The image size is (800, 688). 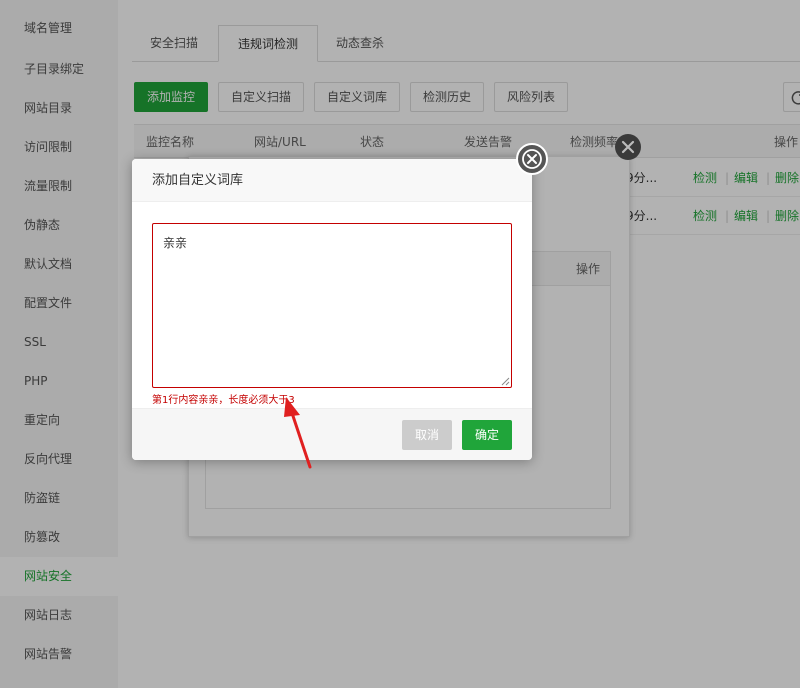 I want to click on annotation-arrow-icon, so click(x=298, y=433).